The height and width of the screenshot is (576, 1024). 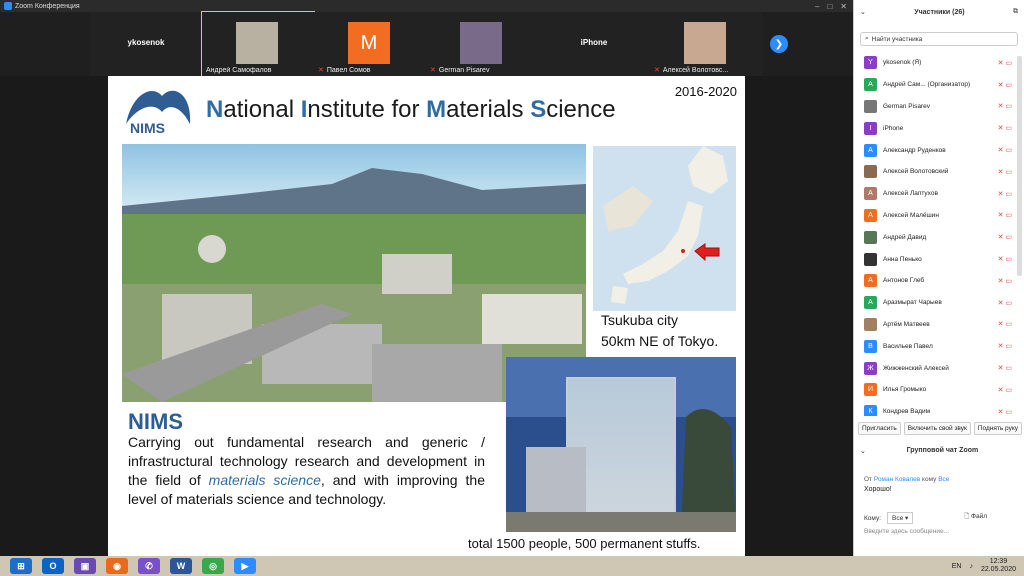 I want to click on participant-row: А Аразмырат Чарыев ✕ ▭, so click(x=935, y=303).